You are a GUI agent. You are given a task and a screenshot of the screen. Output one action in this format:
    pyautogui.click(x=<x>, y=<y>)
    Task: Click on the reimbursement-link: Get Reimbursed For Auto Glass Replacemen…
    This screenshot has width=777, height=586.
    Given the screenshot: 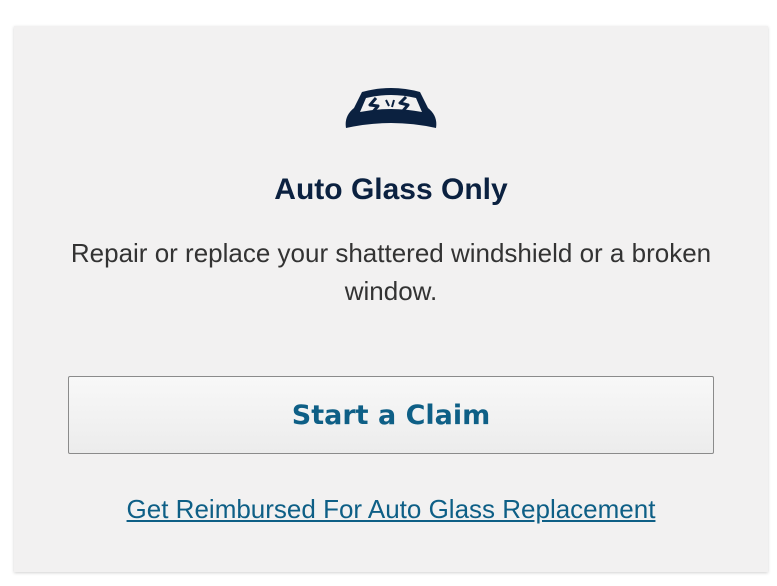 What is the action you would take?
    pyautogui.click(x=391, y=509)
    